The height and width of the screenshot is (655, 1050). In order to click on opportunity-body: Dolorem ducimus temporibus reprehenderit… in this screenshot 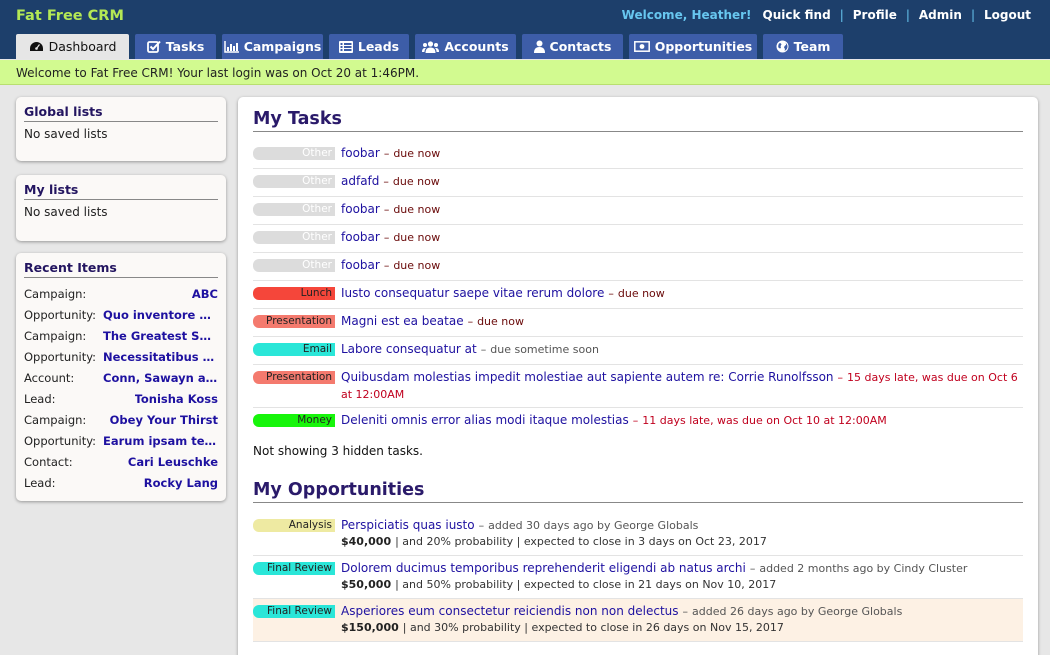, I will do `click(654, 576)`.